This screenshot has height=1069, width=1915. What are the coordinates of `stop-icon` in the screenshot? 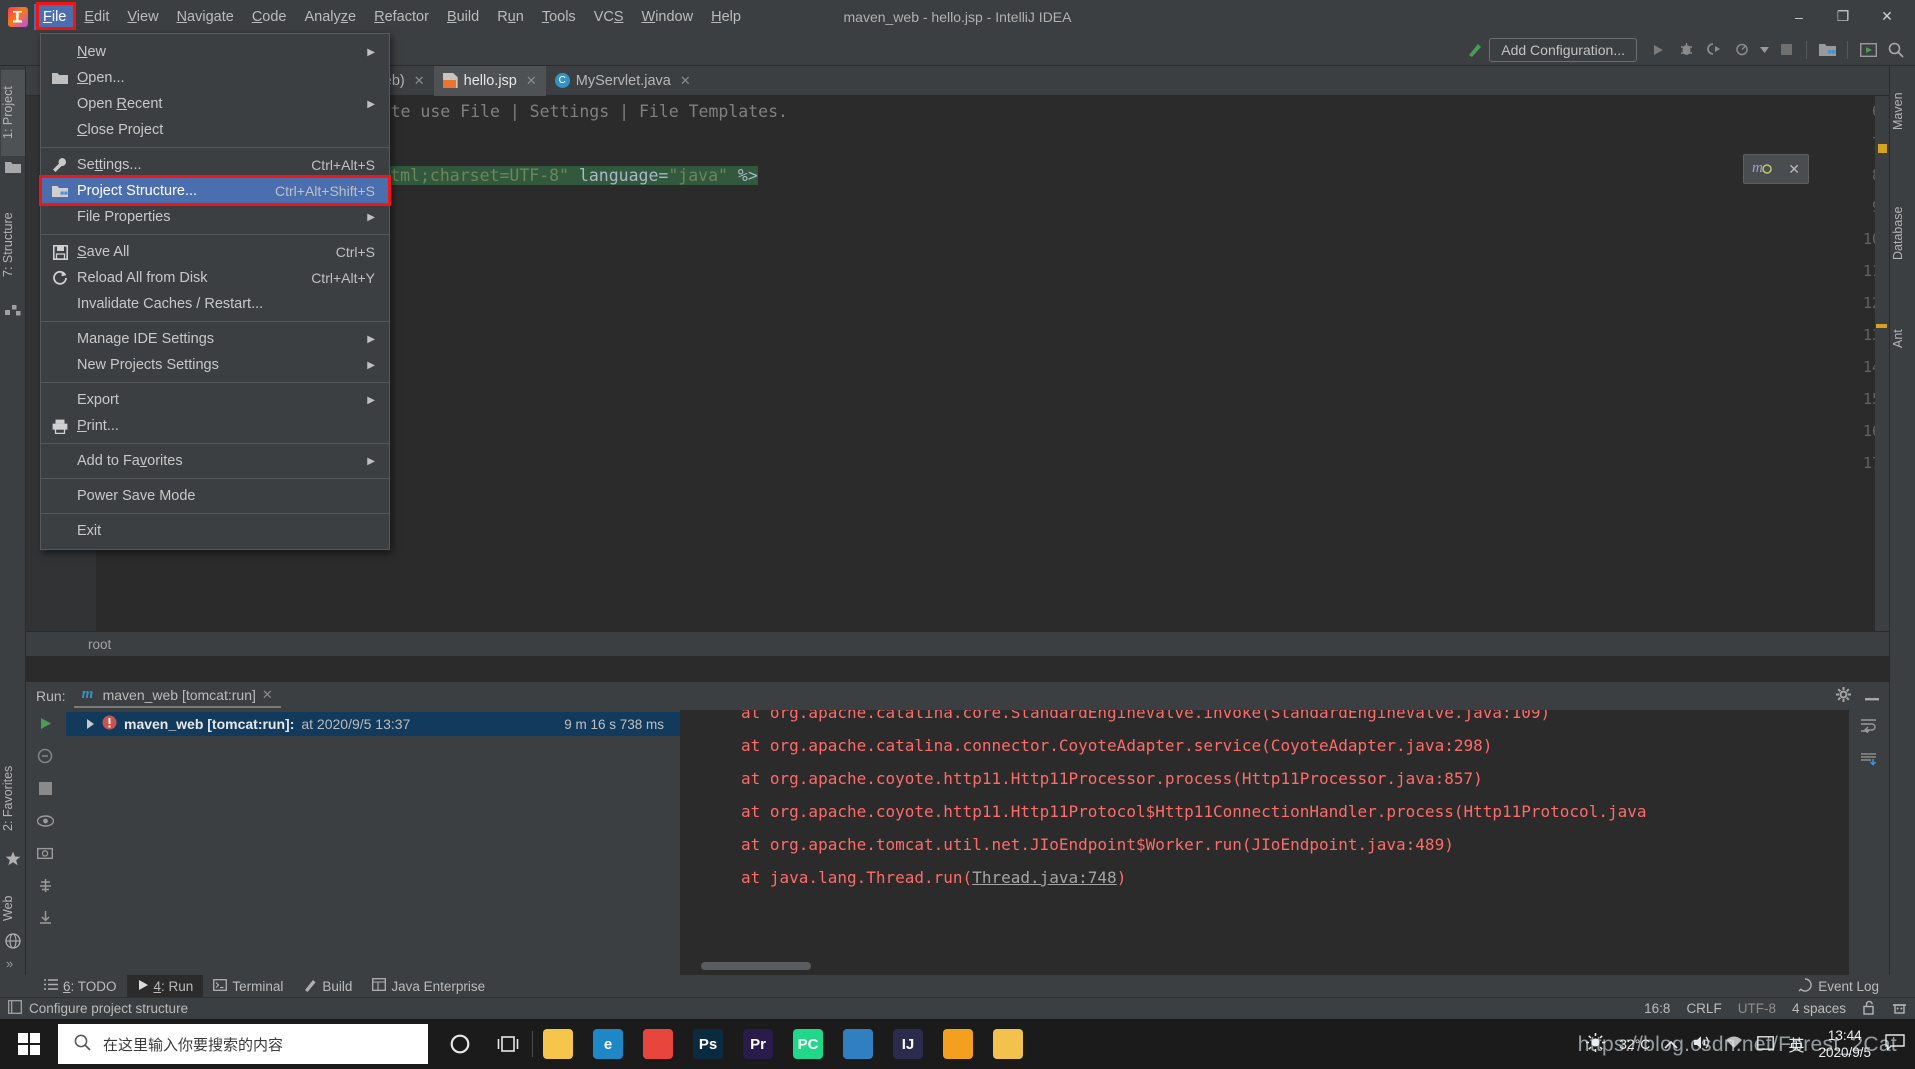 It's located at (45, 791).